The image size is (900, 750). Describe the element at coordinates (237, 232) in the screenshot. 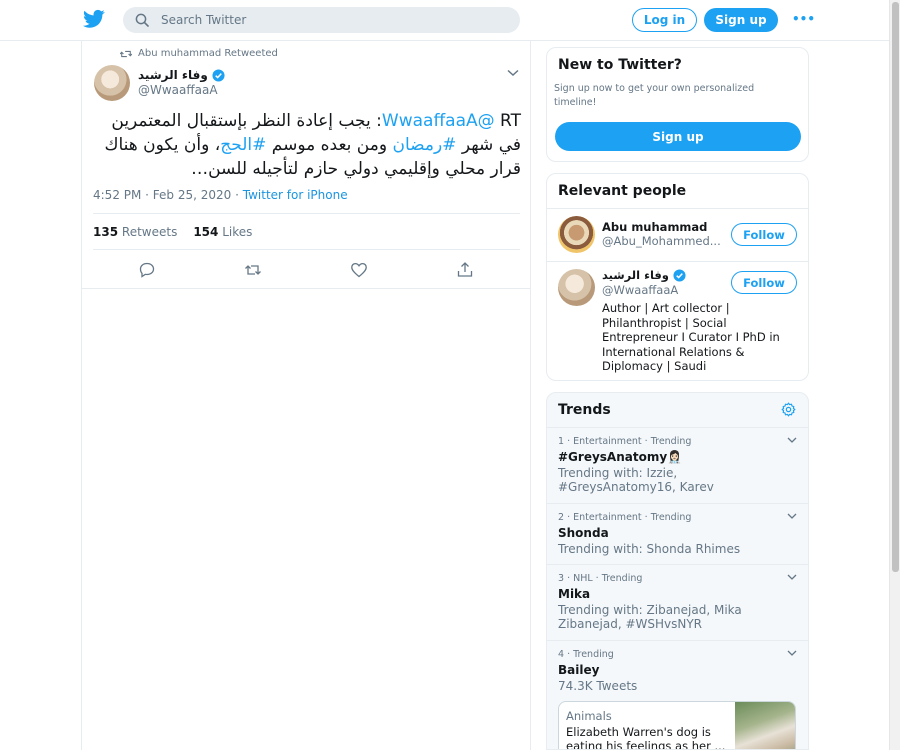

I see `likes-label: Likes` at that location.